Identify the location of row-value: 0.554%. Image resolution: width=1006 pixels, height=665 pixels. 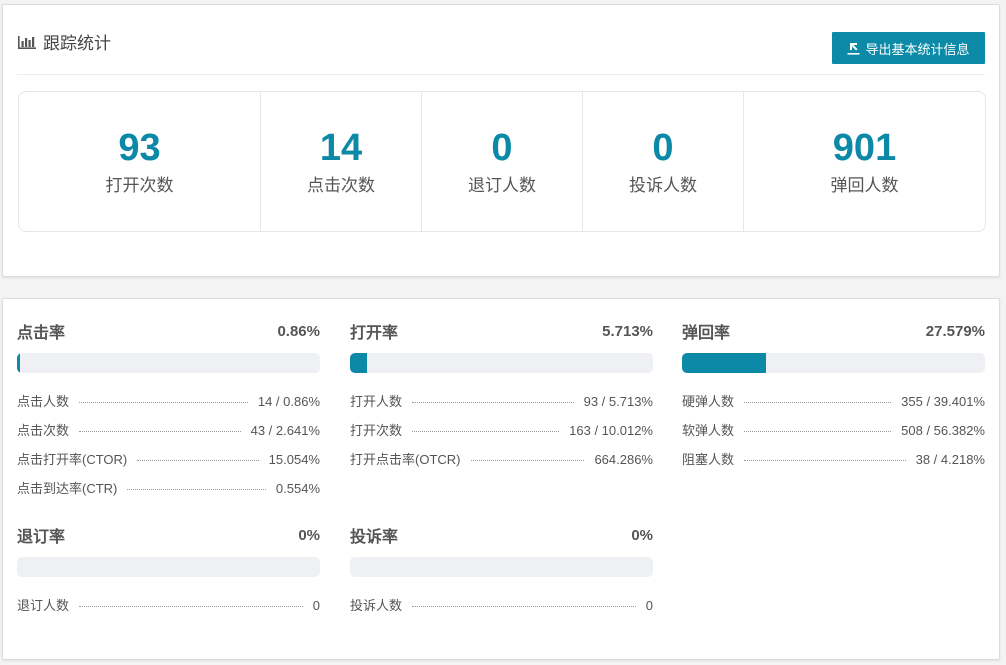
(297, 488).